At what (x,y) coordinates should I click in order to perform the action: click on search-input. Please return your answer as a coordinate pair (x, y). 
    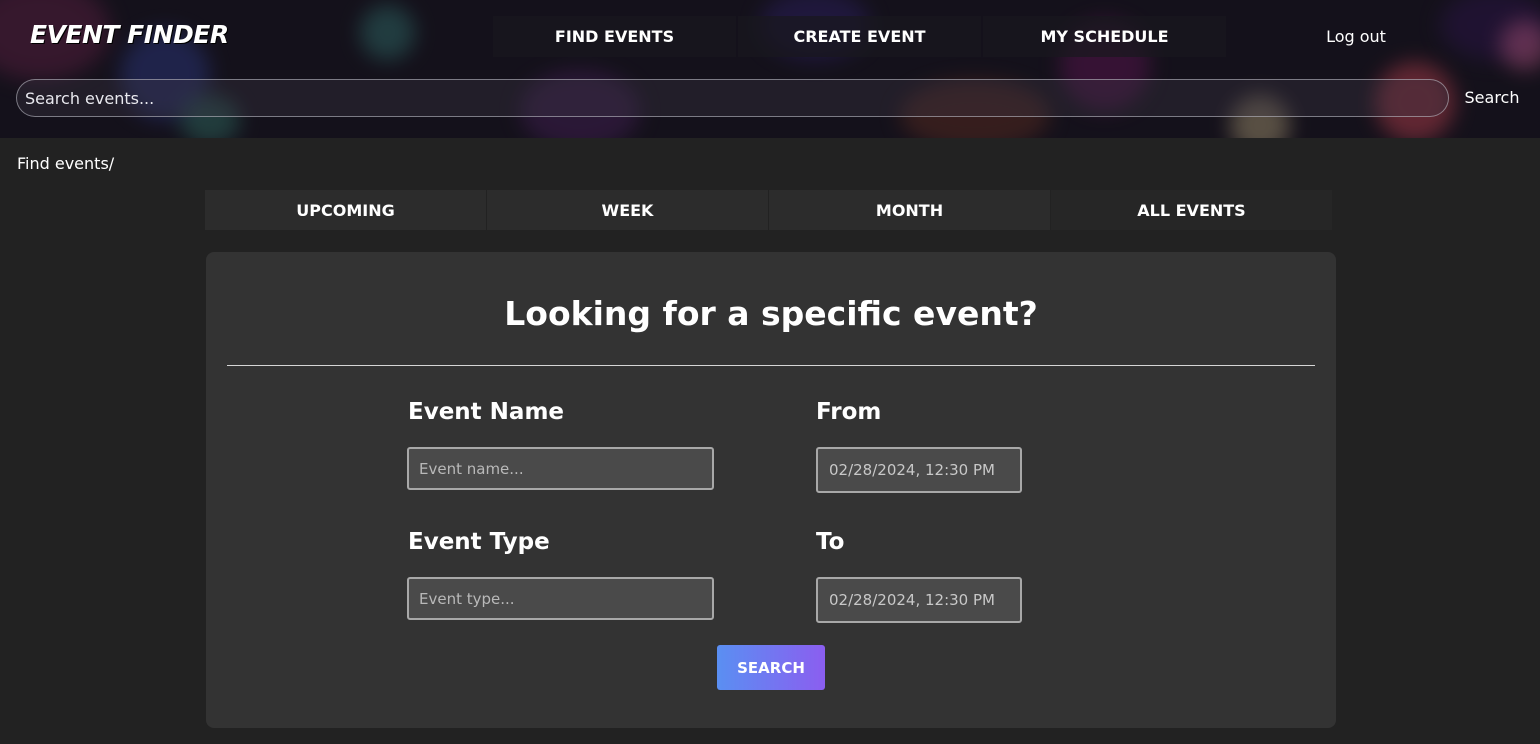
    Looking at the image, I should click on (732, 98).